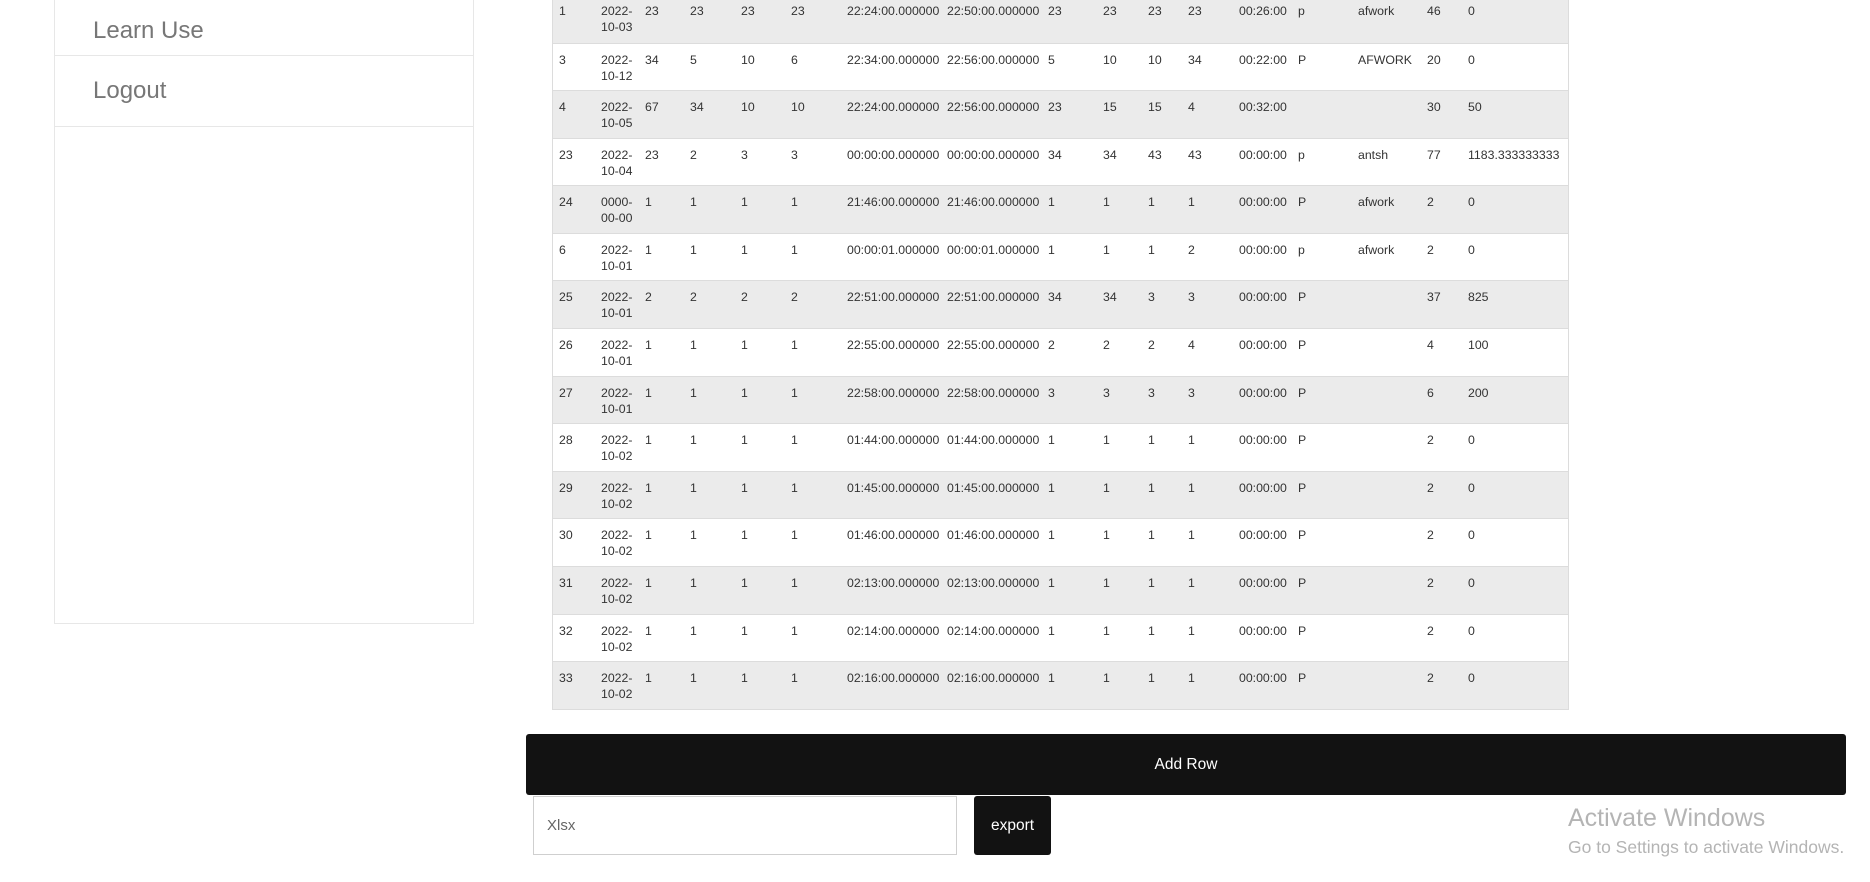 Image resolution: width=1870 pixels, height=882 pixels. What do you see at coordinates (1012, 825) in the screenshot?
I see `export-button: export` at bounding box center [1012, 825].